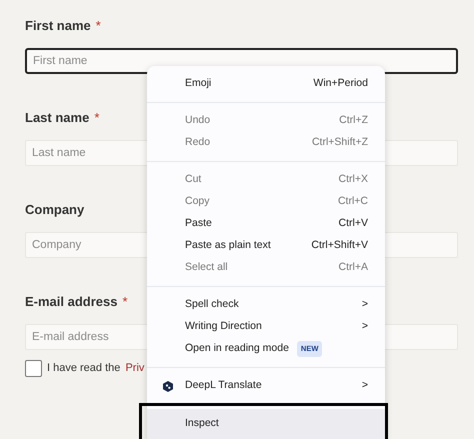 The height and width of the screenshot is (439, 474). What do you see at coordinates (84, 368) in the screenshot?
I see `consent-text: I have read the` at bounding box center [84, 368].